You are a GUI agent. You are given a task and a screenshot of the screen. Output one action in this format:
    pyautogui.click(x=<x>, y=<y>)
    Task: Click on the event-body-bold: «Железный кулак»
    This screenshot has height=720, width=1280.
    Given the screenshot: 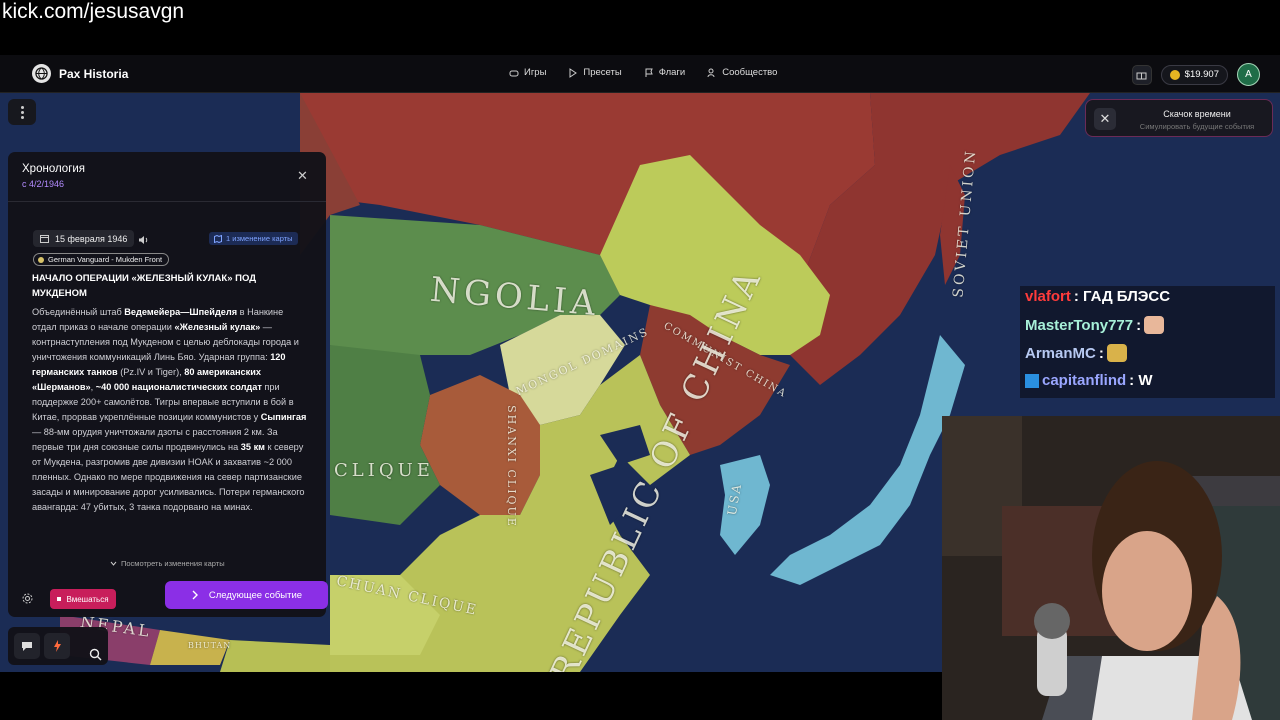 What is the action you would take?
    pyautogui.click(x=217, y=327)
    